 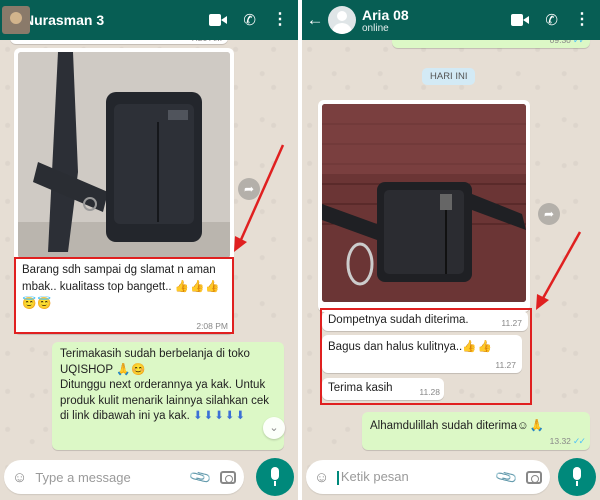 I want to click on date-chip: HARI INI, so click(x=449, y=76).